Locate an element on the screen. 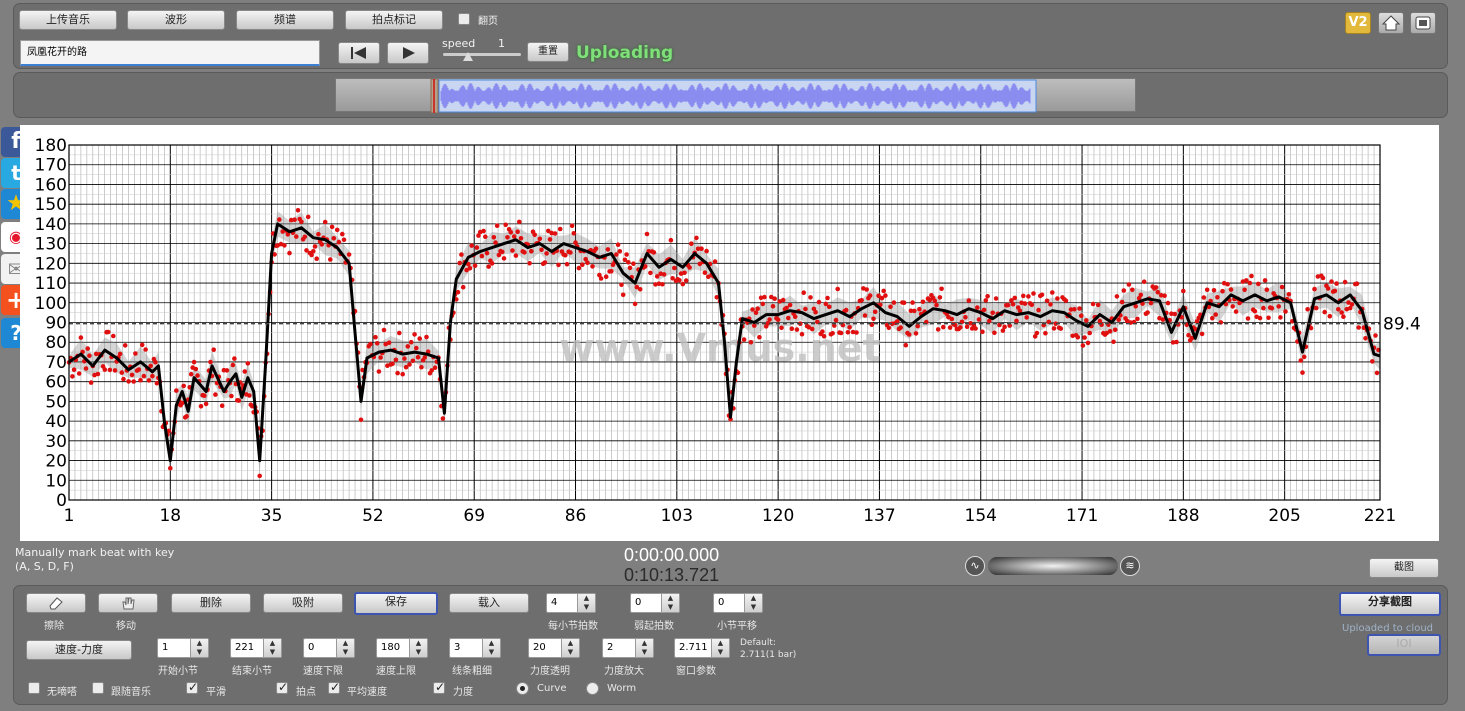  y-tick-label: 10 is located at coordinates (56, 481).